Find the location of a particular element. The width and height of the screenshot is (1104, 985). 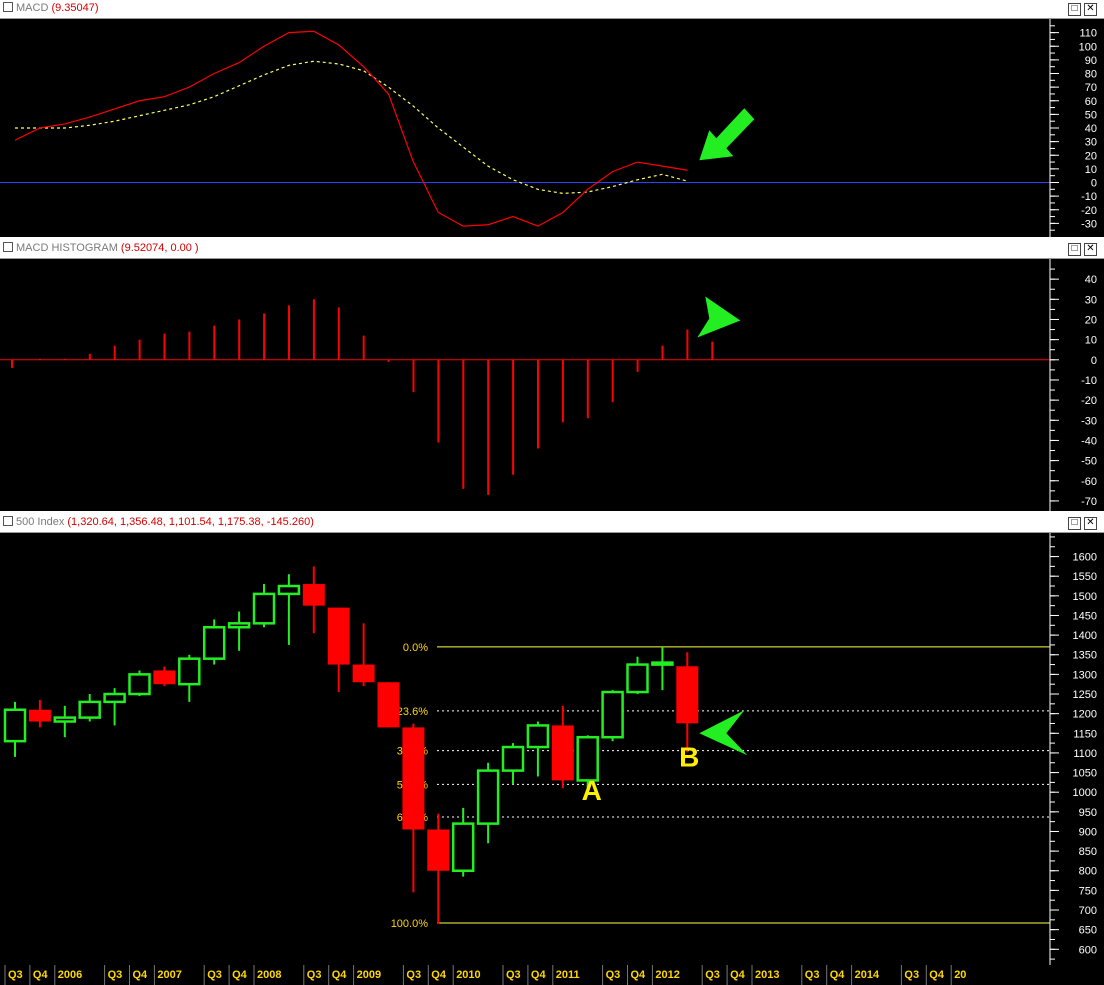

x-tick-label: 2007 is located at coordinates (169, 975).